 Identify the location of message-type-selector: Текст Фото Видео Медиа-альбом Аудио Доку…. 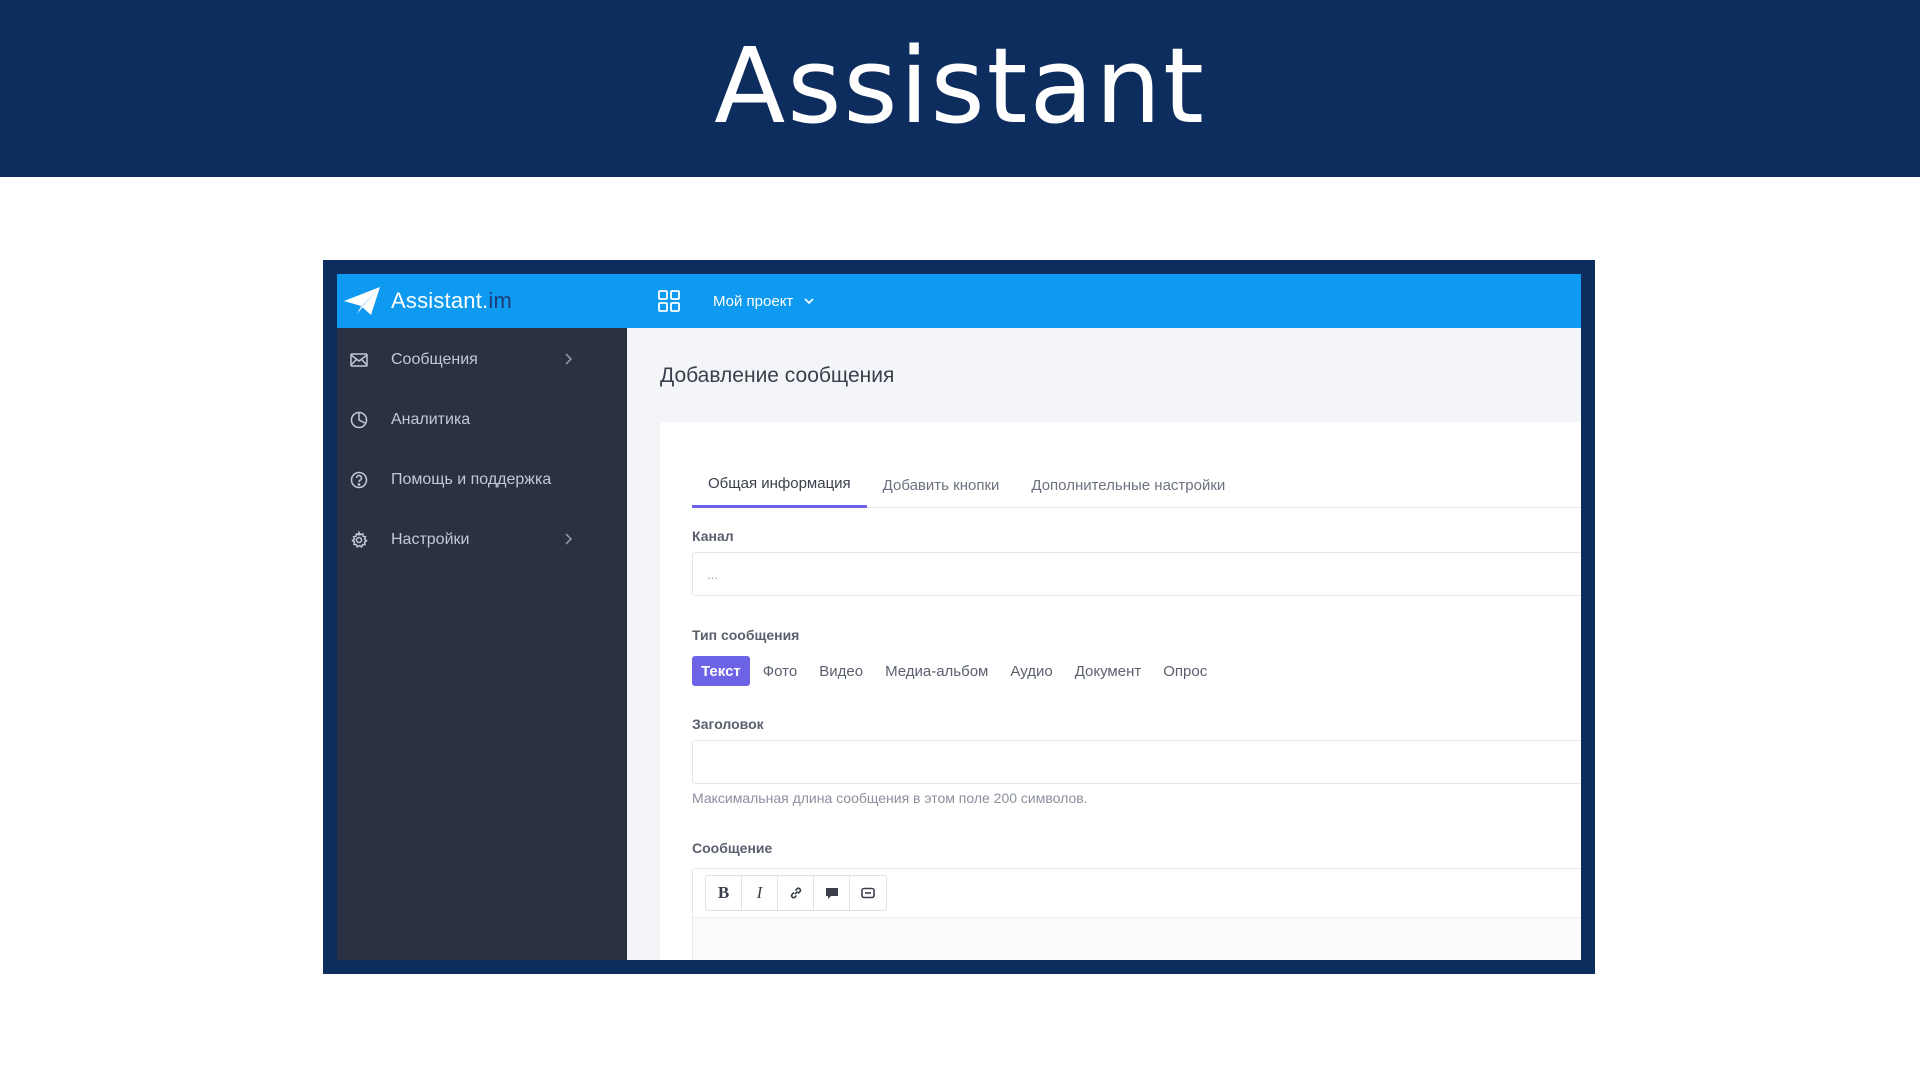
(956, 671).